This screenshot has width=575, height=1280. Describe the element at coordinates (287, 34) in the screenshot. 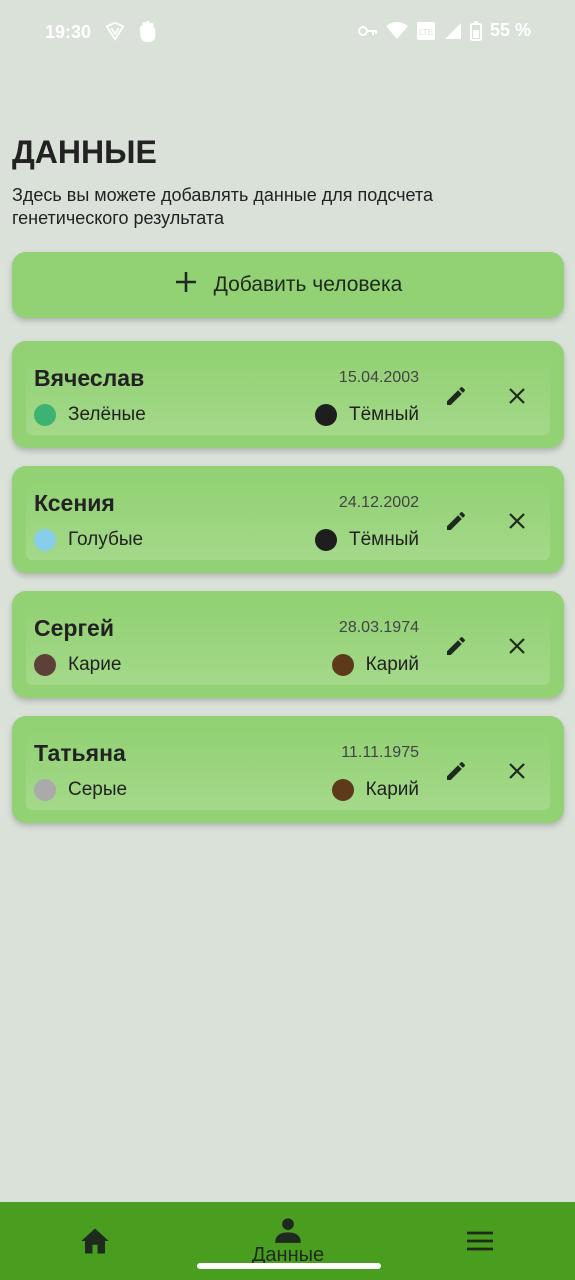

I see `status-bar: 19:30 LTE 55 %` at that location.